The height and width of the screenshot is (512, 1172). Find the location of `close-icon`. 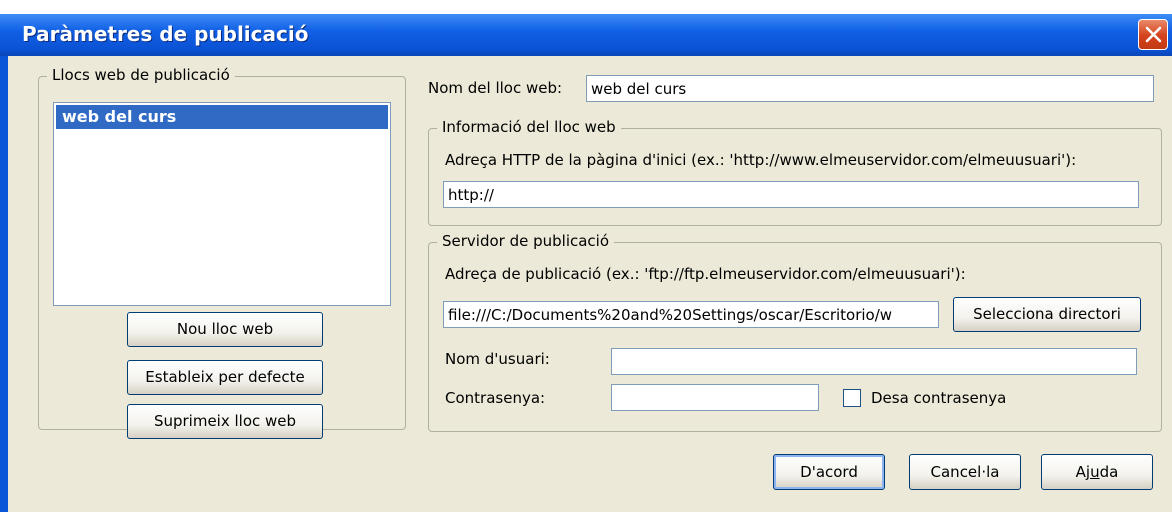

close-icon is located at coordinates (1153, 34).